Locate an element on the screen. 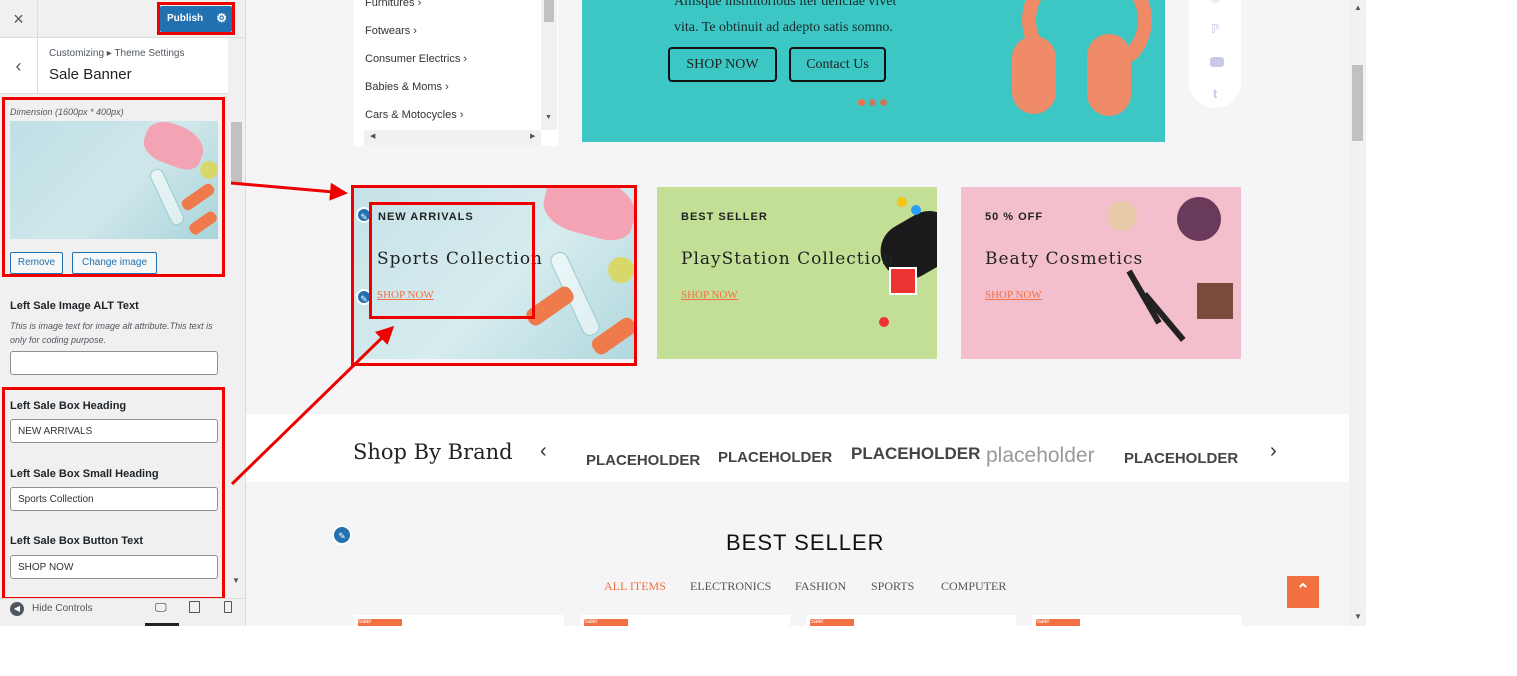 This screenshot has height=676, width=1517. arrow-to-banner is located at coordinates (289, 191).